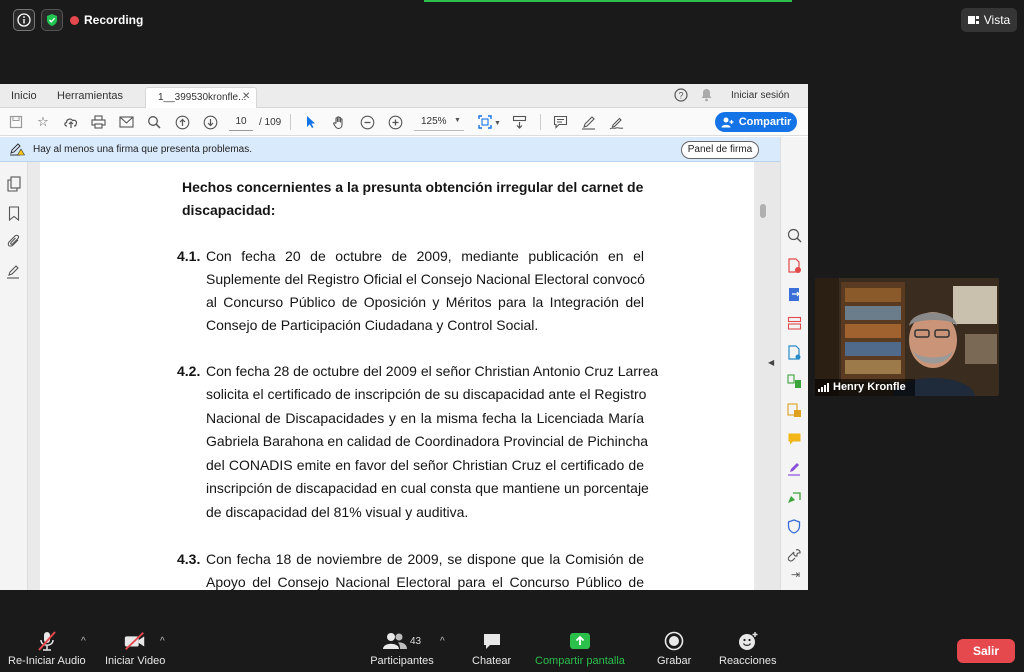 This screenshot has height=672, width=1024. Describe the element at coordinates (794, 529) in the screenshot. I see `protect-shield-icon` at that location.